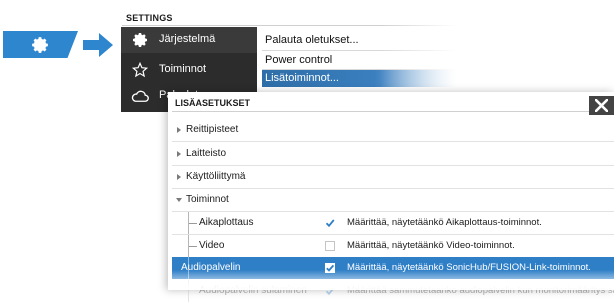 Image resolution: width=614 pixels, height=302 pixels. Describe the element at coordinates (206, 153) in the screenshot. I see `tree-group-label: Laitteisto` at that location.